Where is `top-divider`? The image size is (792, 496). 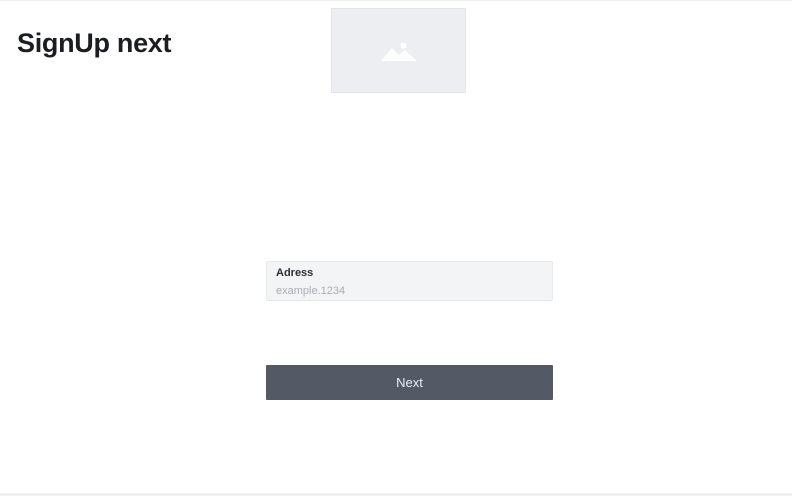
top-divider is located at coordinates (396, 0).